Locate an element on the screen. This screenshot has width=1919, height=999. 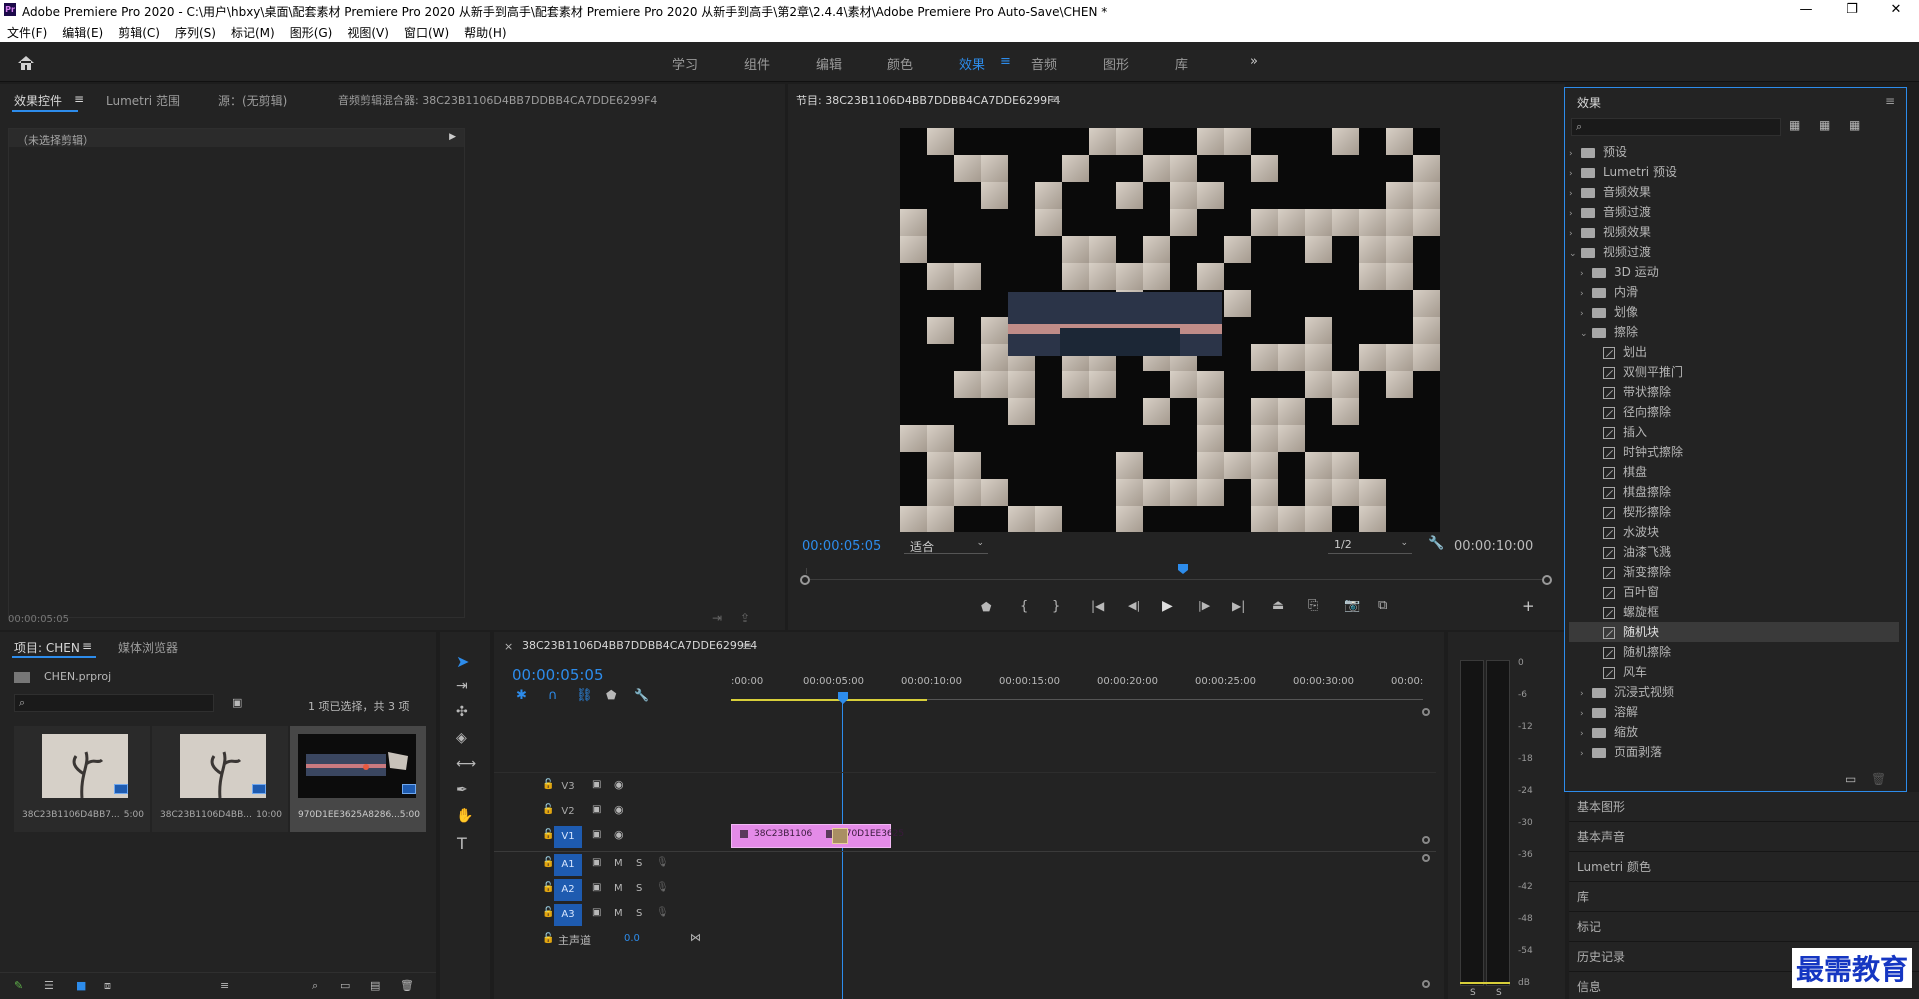
ripple-edit-tool-icon: ✣ is located at coordinates (462, 712).